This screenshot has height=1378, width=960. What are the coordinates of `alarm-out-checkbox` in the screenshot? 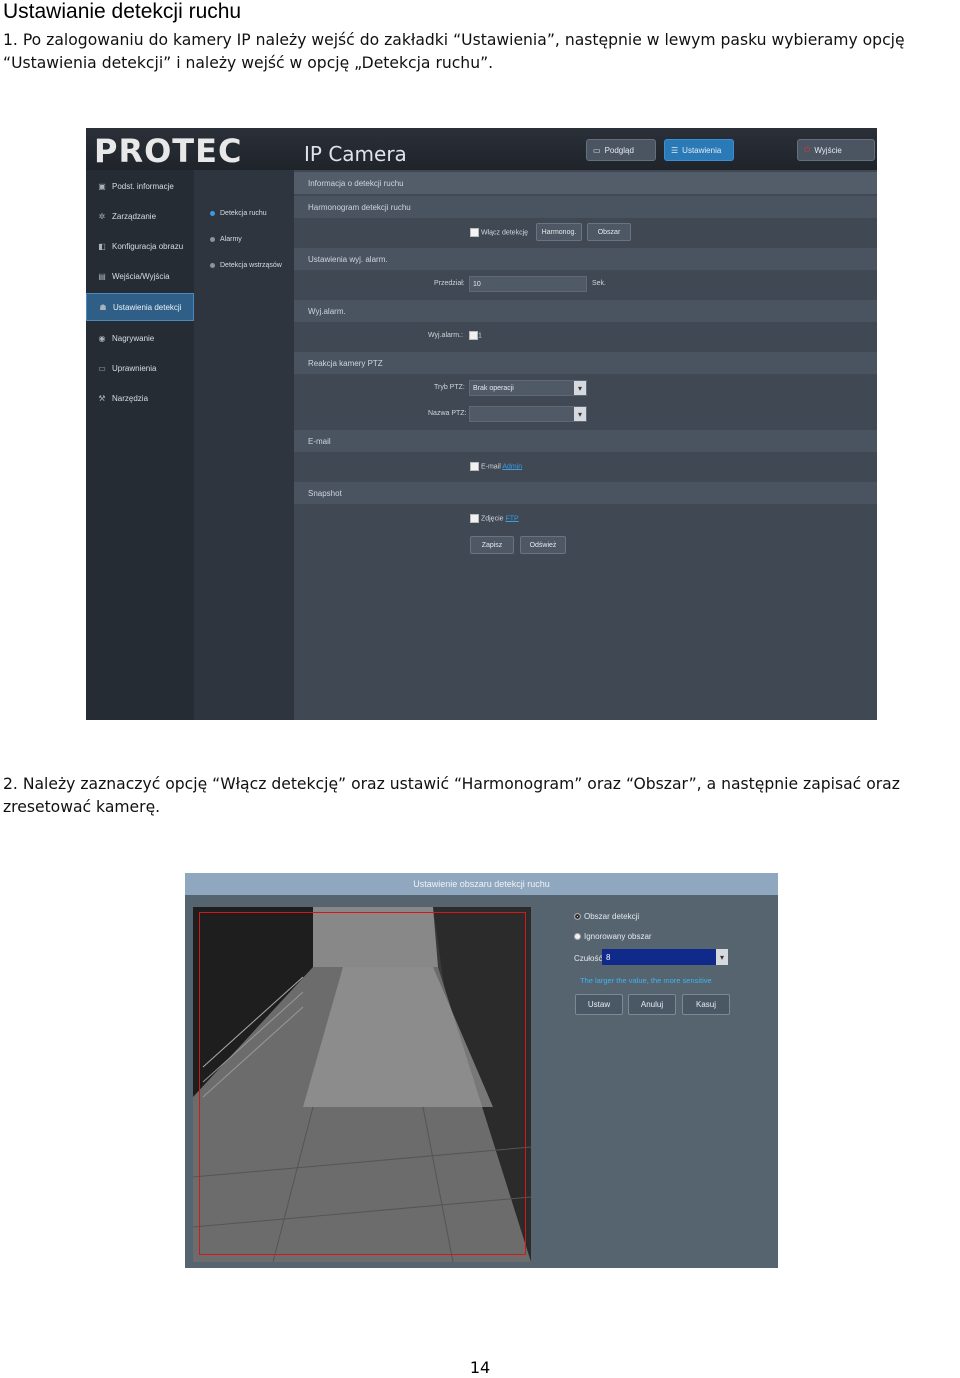 It's located at (473, 335).